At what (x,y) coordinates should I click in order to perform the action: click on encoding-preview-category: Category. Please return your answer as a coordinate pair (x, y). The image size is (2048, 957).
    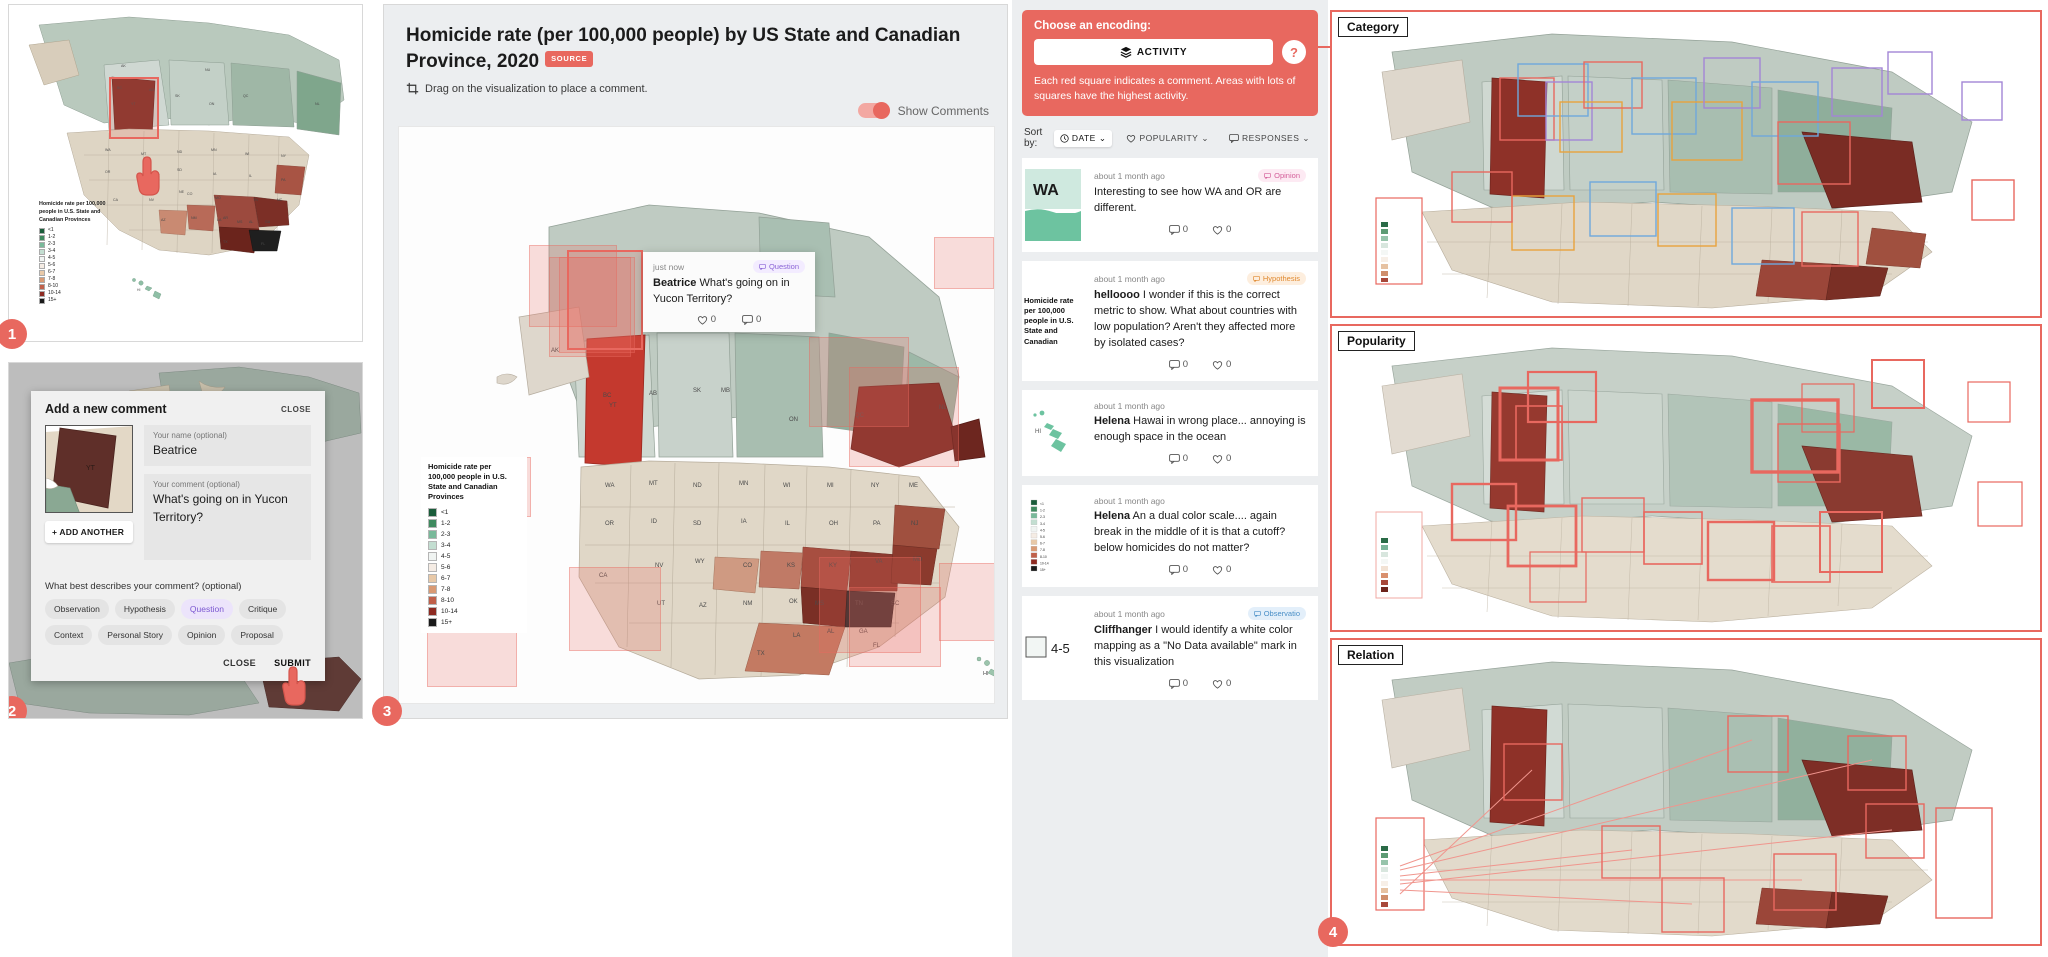
    Looking at the image, I should click on (1686, 164).